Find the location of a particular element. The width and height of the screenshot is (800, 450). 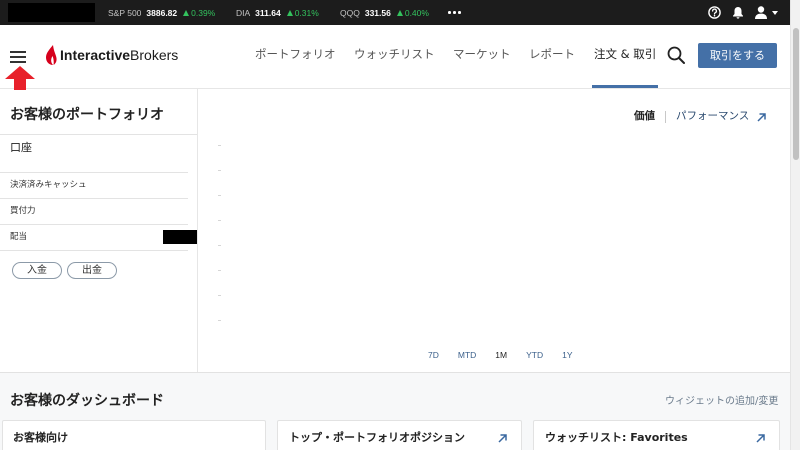

ticker-qqq: QQQ 331.56 0.40% is located at coordinates (384, 12).